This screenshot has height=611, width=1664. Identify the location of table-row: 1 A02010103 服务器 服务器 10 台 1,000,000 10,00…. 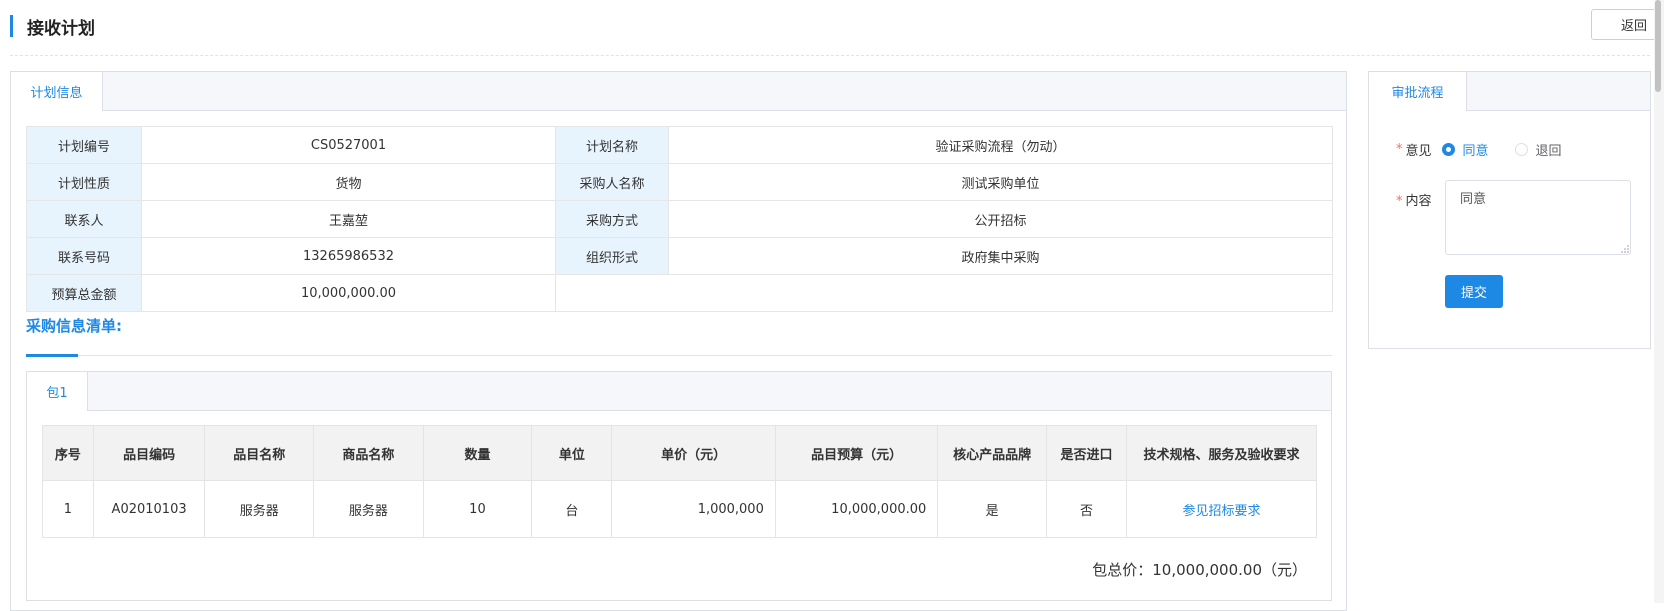
(679, 509).